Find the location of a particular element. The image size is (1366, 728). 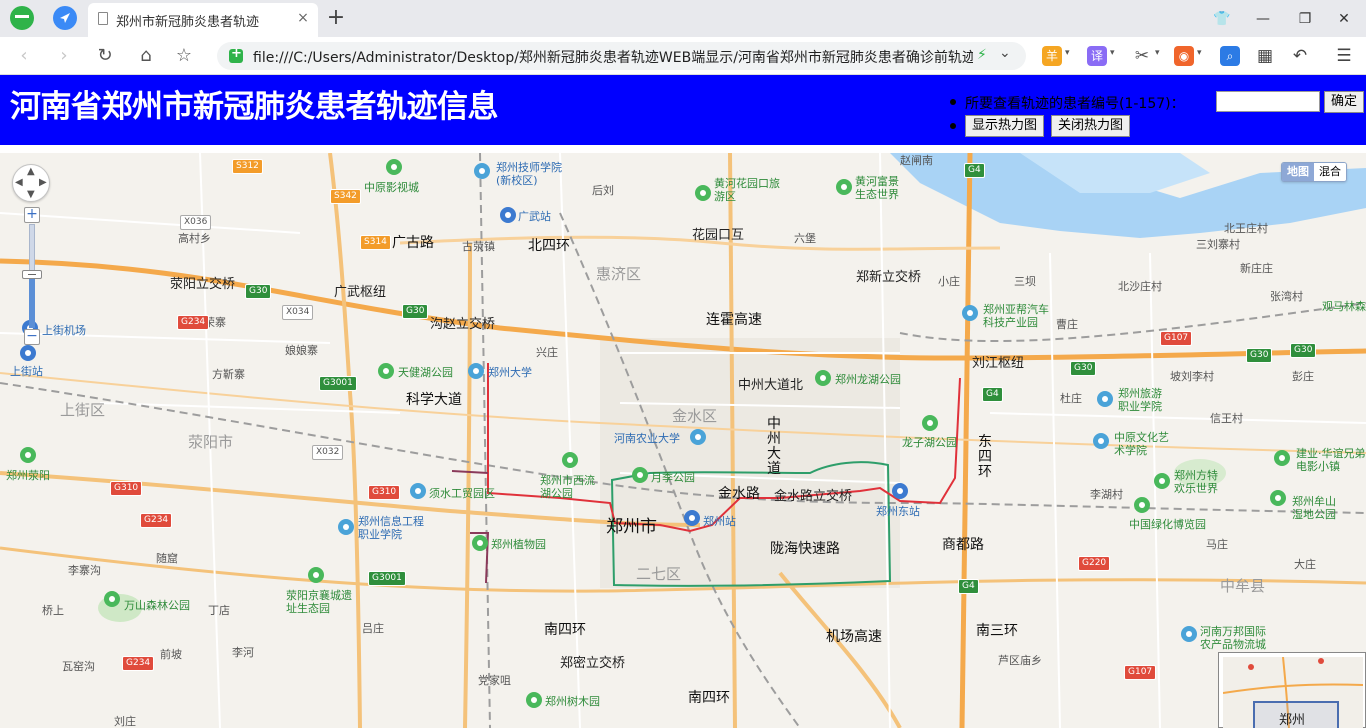

poi-label: 郑州树木园 is located at coordinates (572, 701).